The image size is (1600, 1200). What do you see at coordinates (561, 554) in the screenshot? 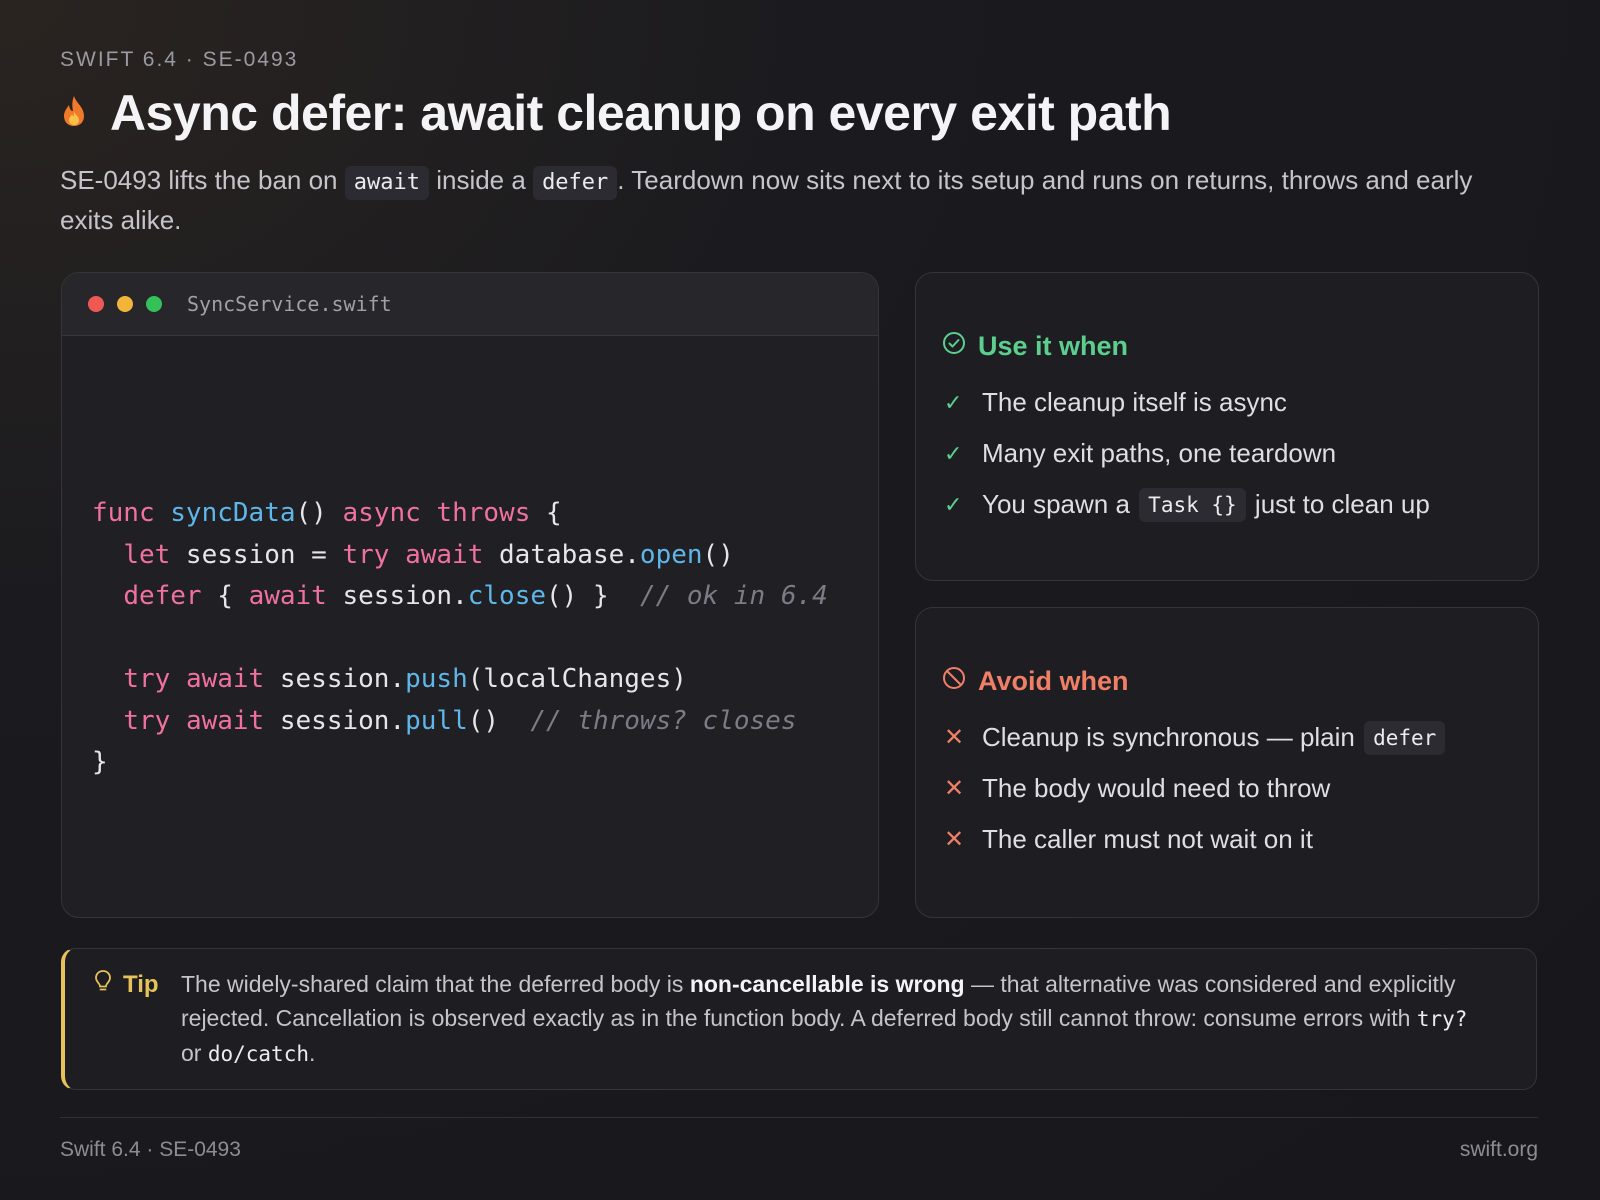
I see `code-text: database.` at bounding box center [561, 554].